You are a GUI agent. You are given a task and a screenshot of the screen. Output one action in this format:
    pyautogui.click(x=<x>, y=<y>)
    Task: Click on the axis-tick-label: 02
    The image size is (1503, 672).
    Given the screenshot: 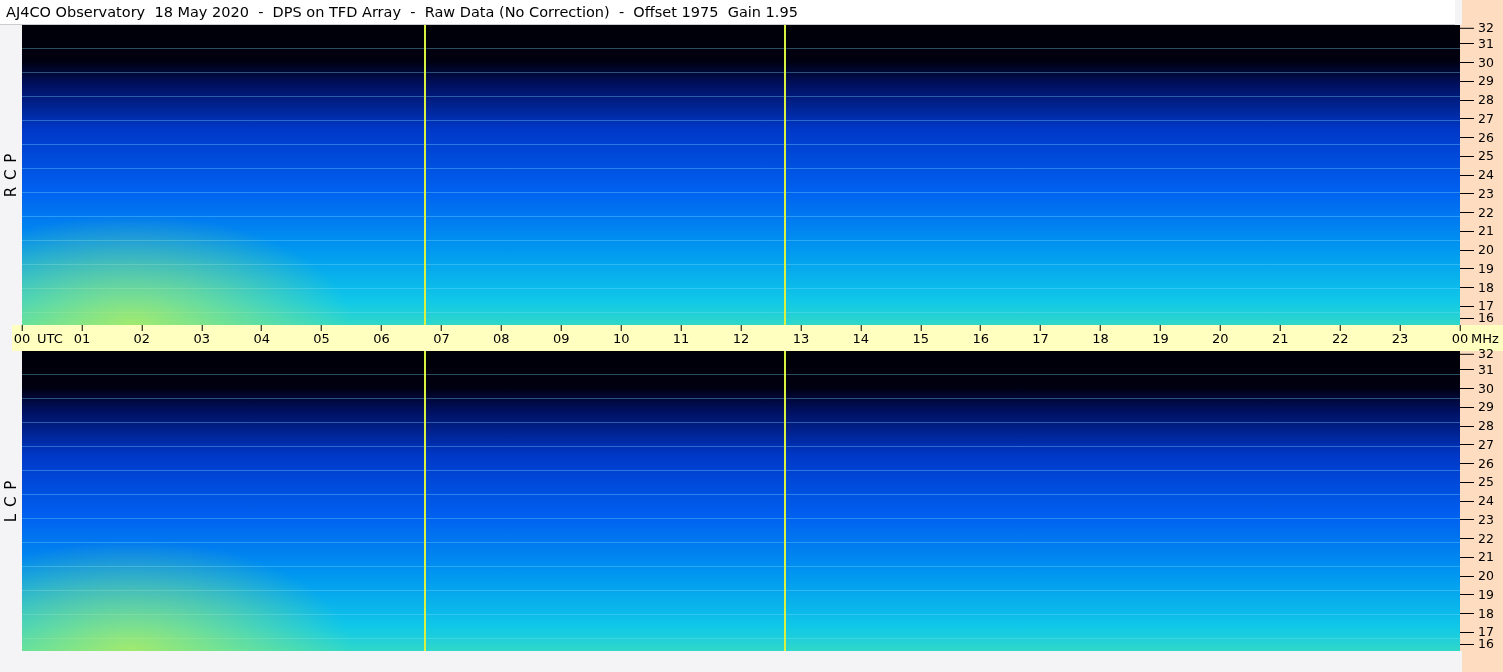 What is the action you would take?
    pyautogui.click(x=142, y=336)
    